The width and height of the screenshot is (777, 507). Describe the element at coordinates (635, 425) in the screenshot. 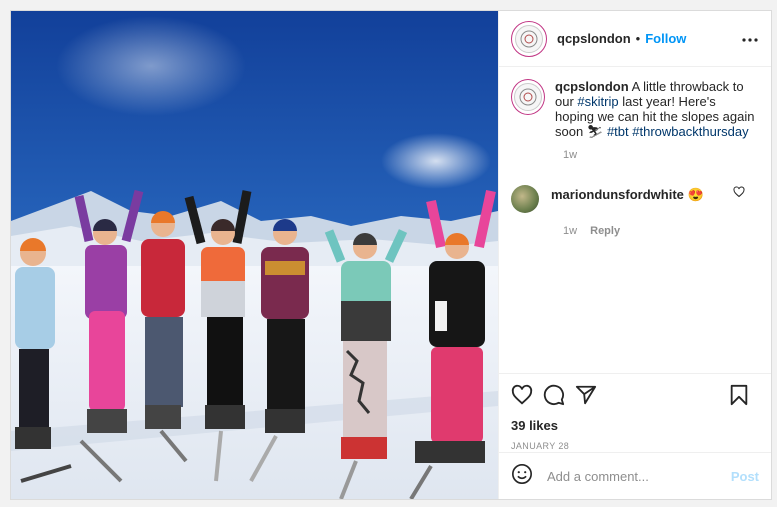

I see `likes-count: 39 likes` at that location.